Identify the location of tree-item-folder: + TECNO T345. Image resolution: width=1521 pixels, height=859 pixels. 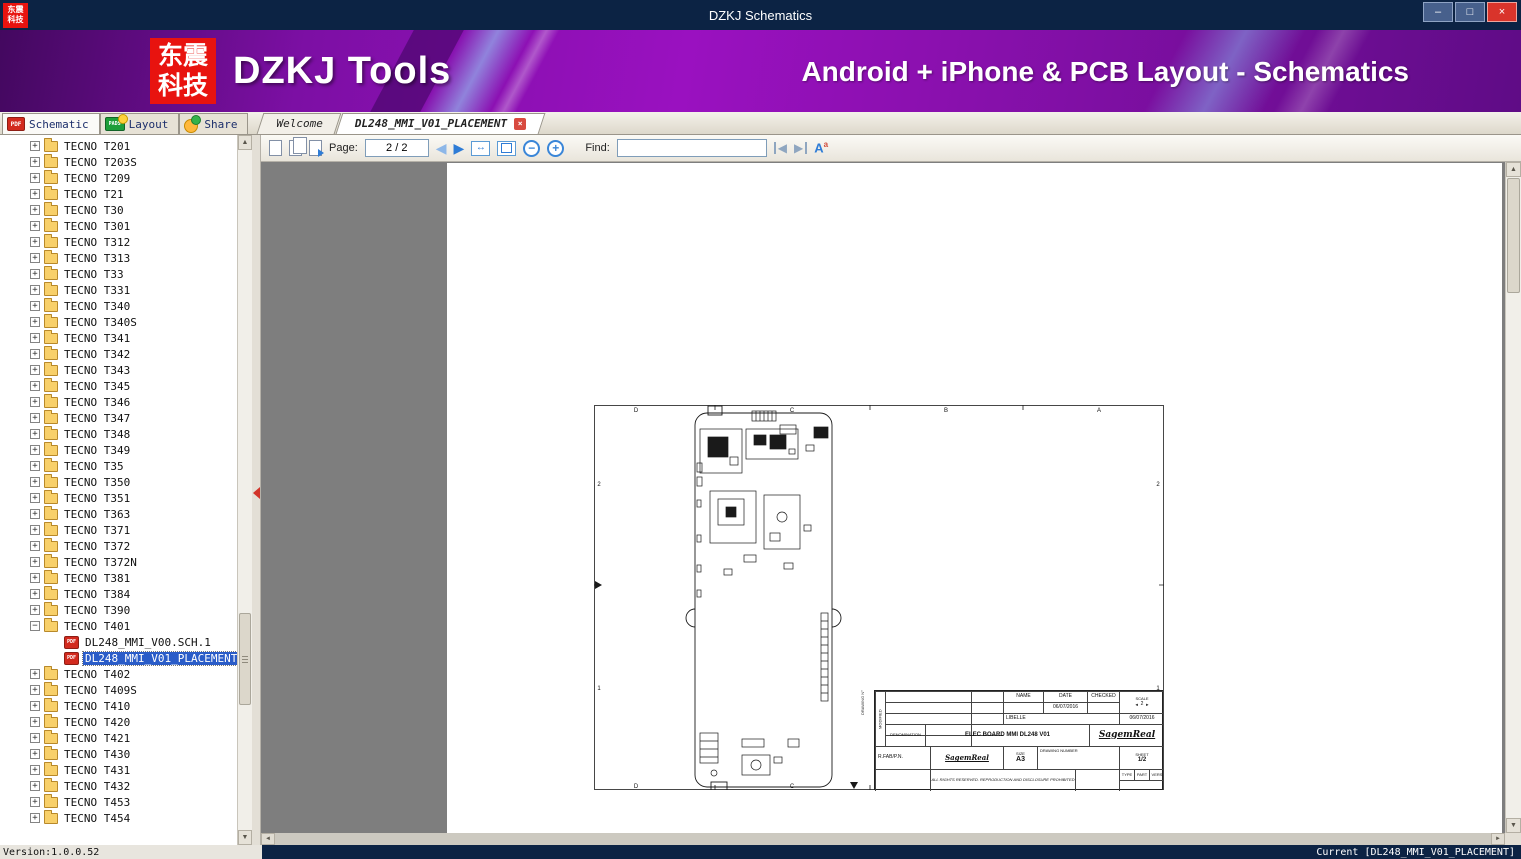
(118, 385).